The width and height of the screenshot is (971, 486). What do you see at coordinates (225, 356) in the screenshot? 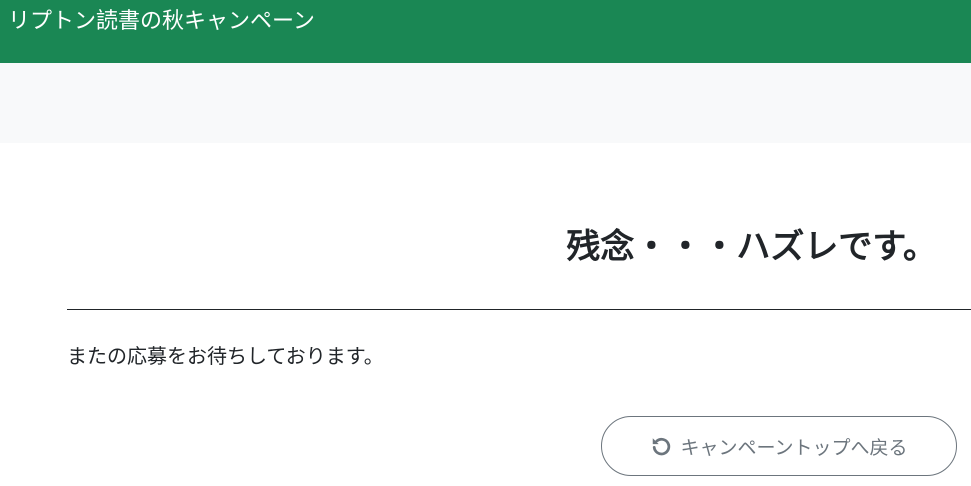
I see `result-message: またの応募をお待ちしております。` at bounding box center [225, 356].